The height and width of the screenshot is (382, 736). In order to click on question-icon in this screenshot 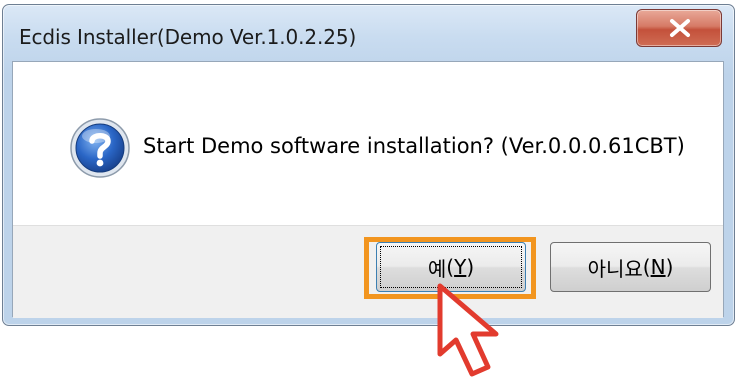, I will do `click(100, 148)`.